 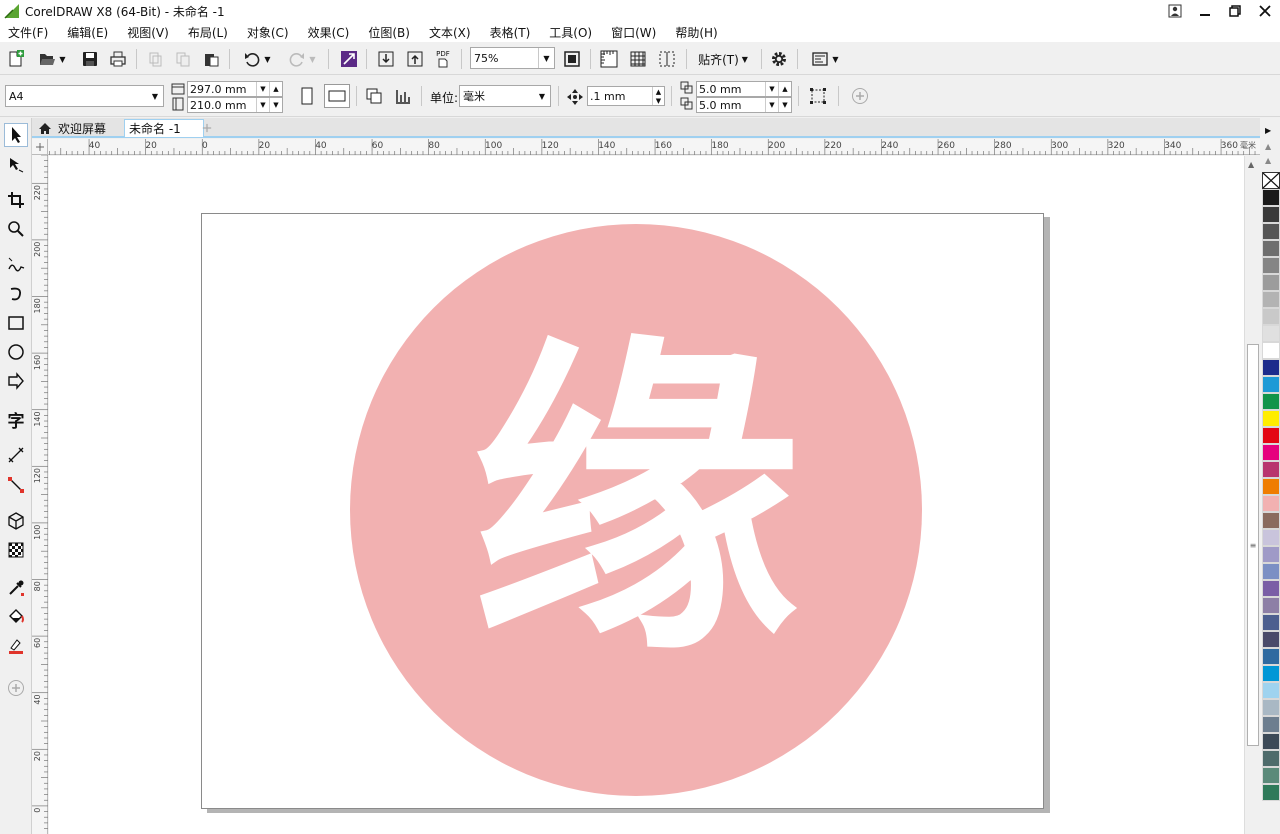 I want to click on print-button, so click(x=118, y=59).